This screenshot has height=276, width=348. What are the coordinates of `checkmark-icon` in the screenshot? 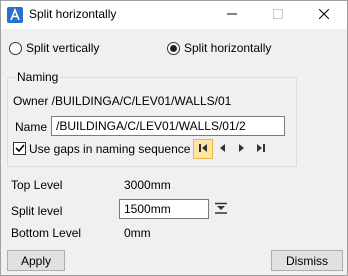 It's located at (19, 149).